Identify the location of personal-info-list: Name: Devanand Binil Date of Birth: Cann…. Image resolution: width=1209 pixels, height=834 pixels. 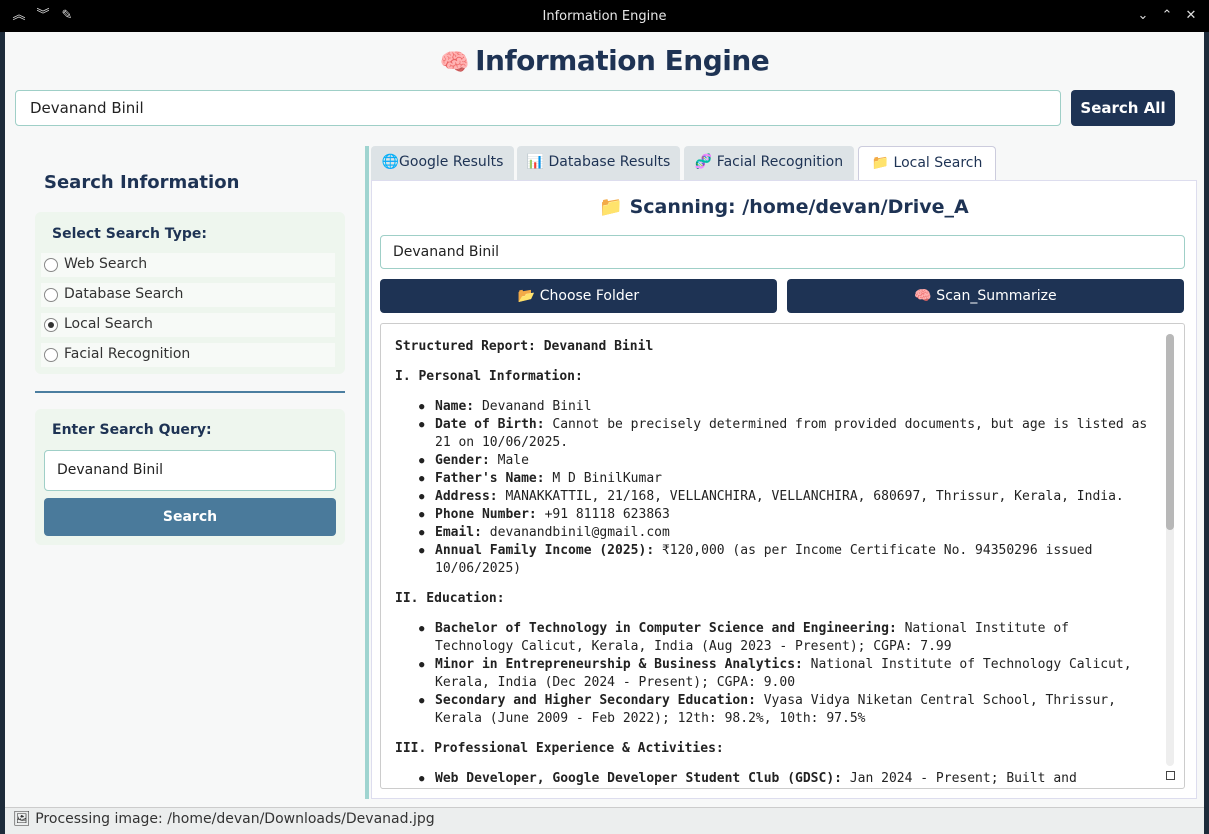
(787, 488).